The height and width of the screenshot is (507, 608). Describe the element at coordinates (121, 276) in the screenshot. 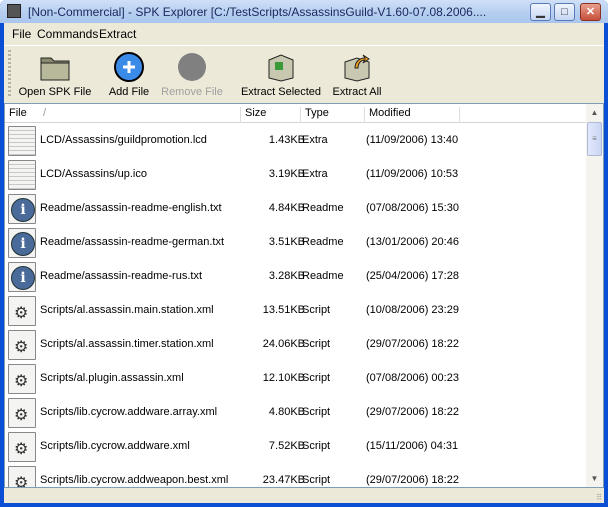

I see `file-name: Readme/assassin-readme-rus.txt` at that location.